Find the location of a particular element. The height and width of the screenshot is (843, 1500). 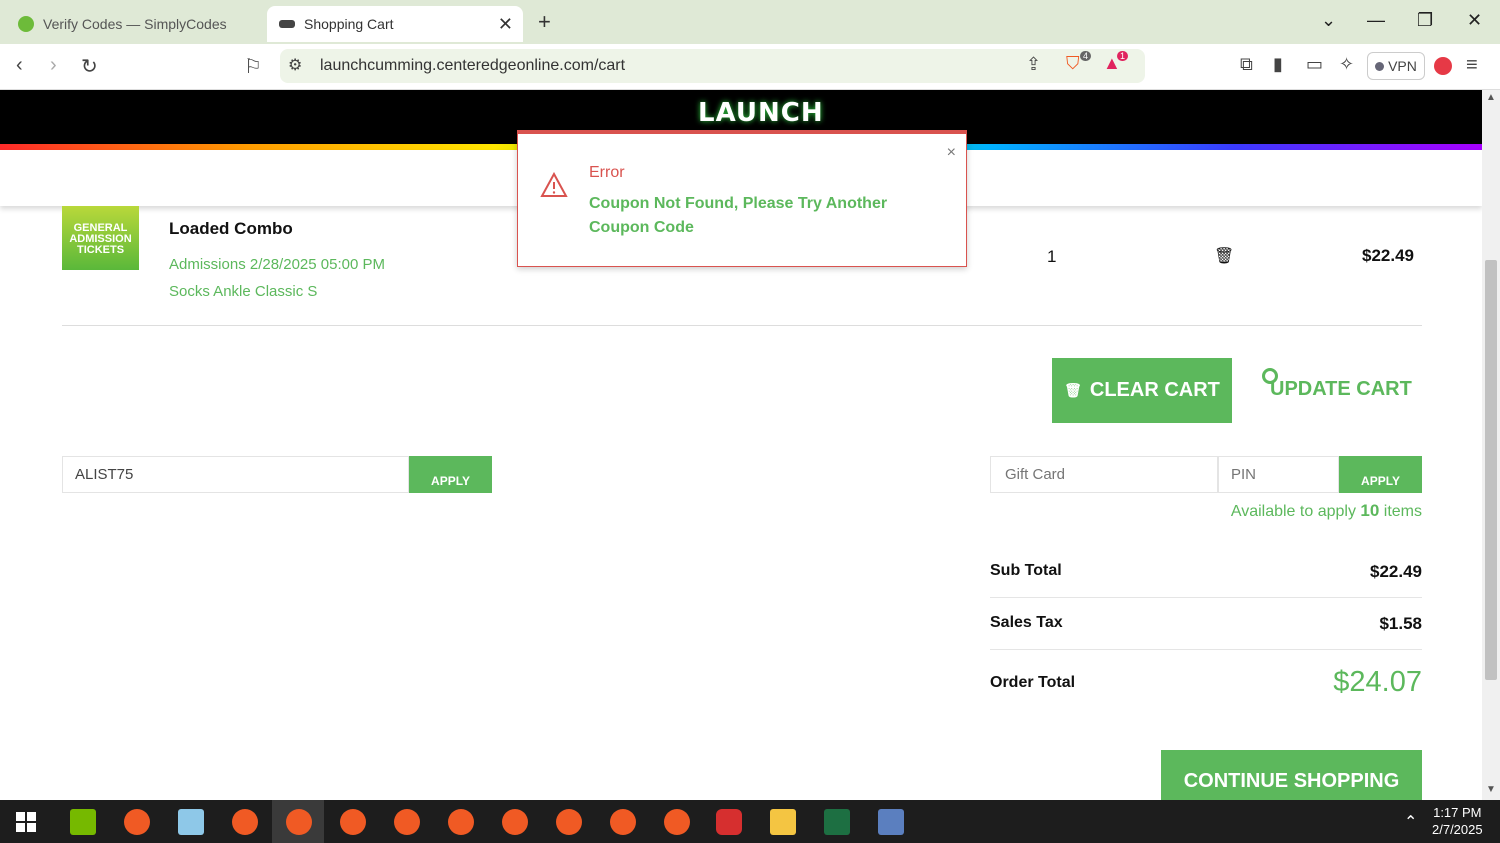

site-logo: LAUNCH is located at coordinates (761, 113).